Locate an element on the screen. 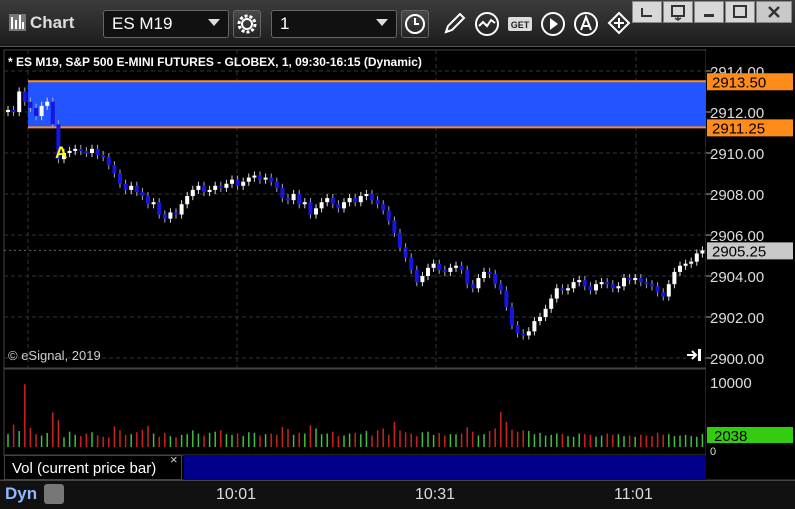  volume-tick-label: 10000 is located at coordinates (731, 383).